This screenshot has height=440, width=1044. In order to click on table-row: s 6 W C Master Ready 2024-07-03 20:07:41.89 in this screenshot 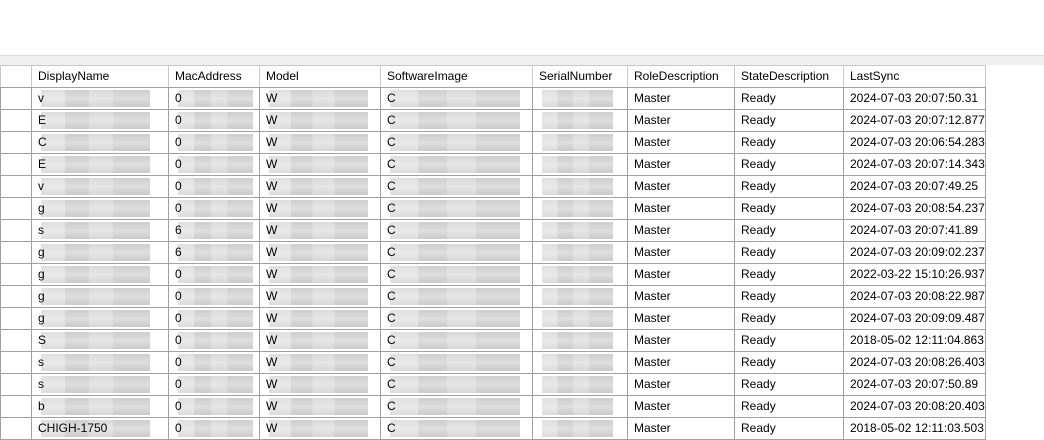, I will do `click(493, 230)`.